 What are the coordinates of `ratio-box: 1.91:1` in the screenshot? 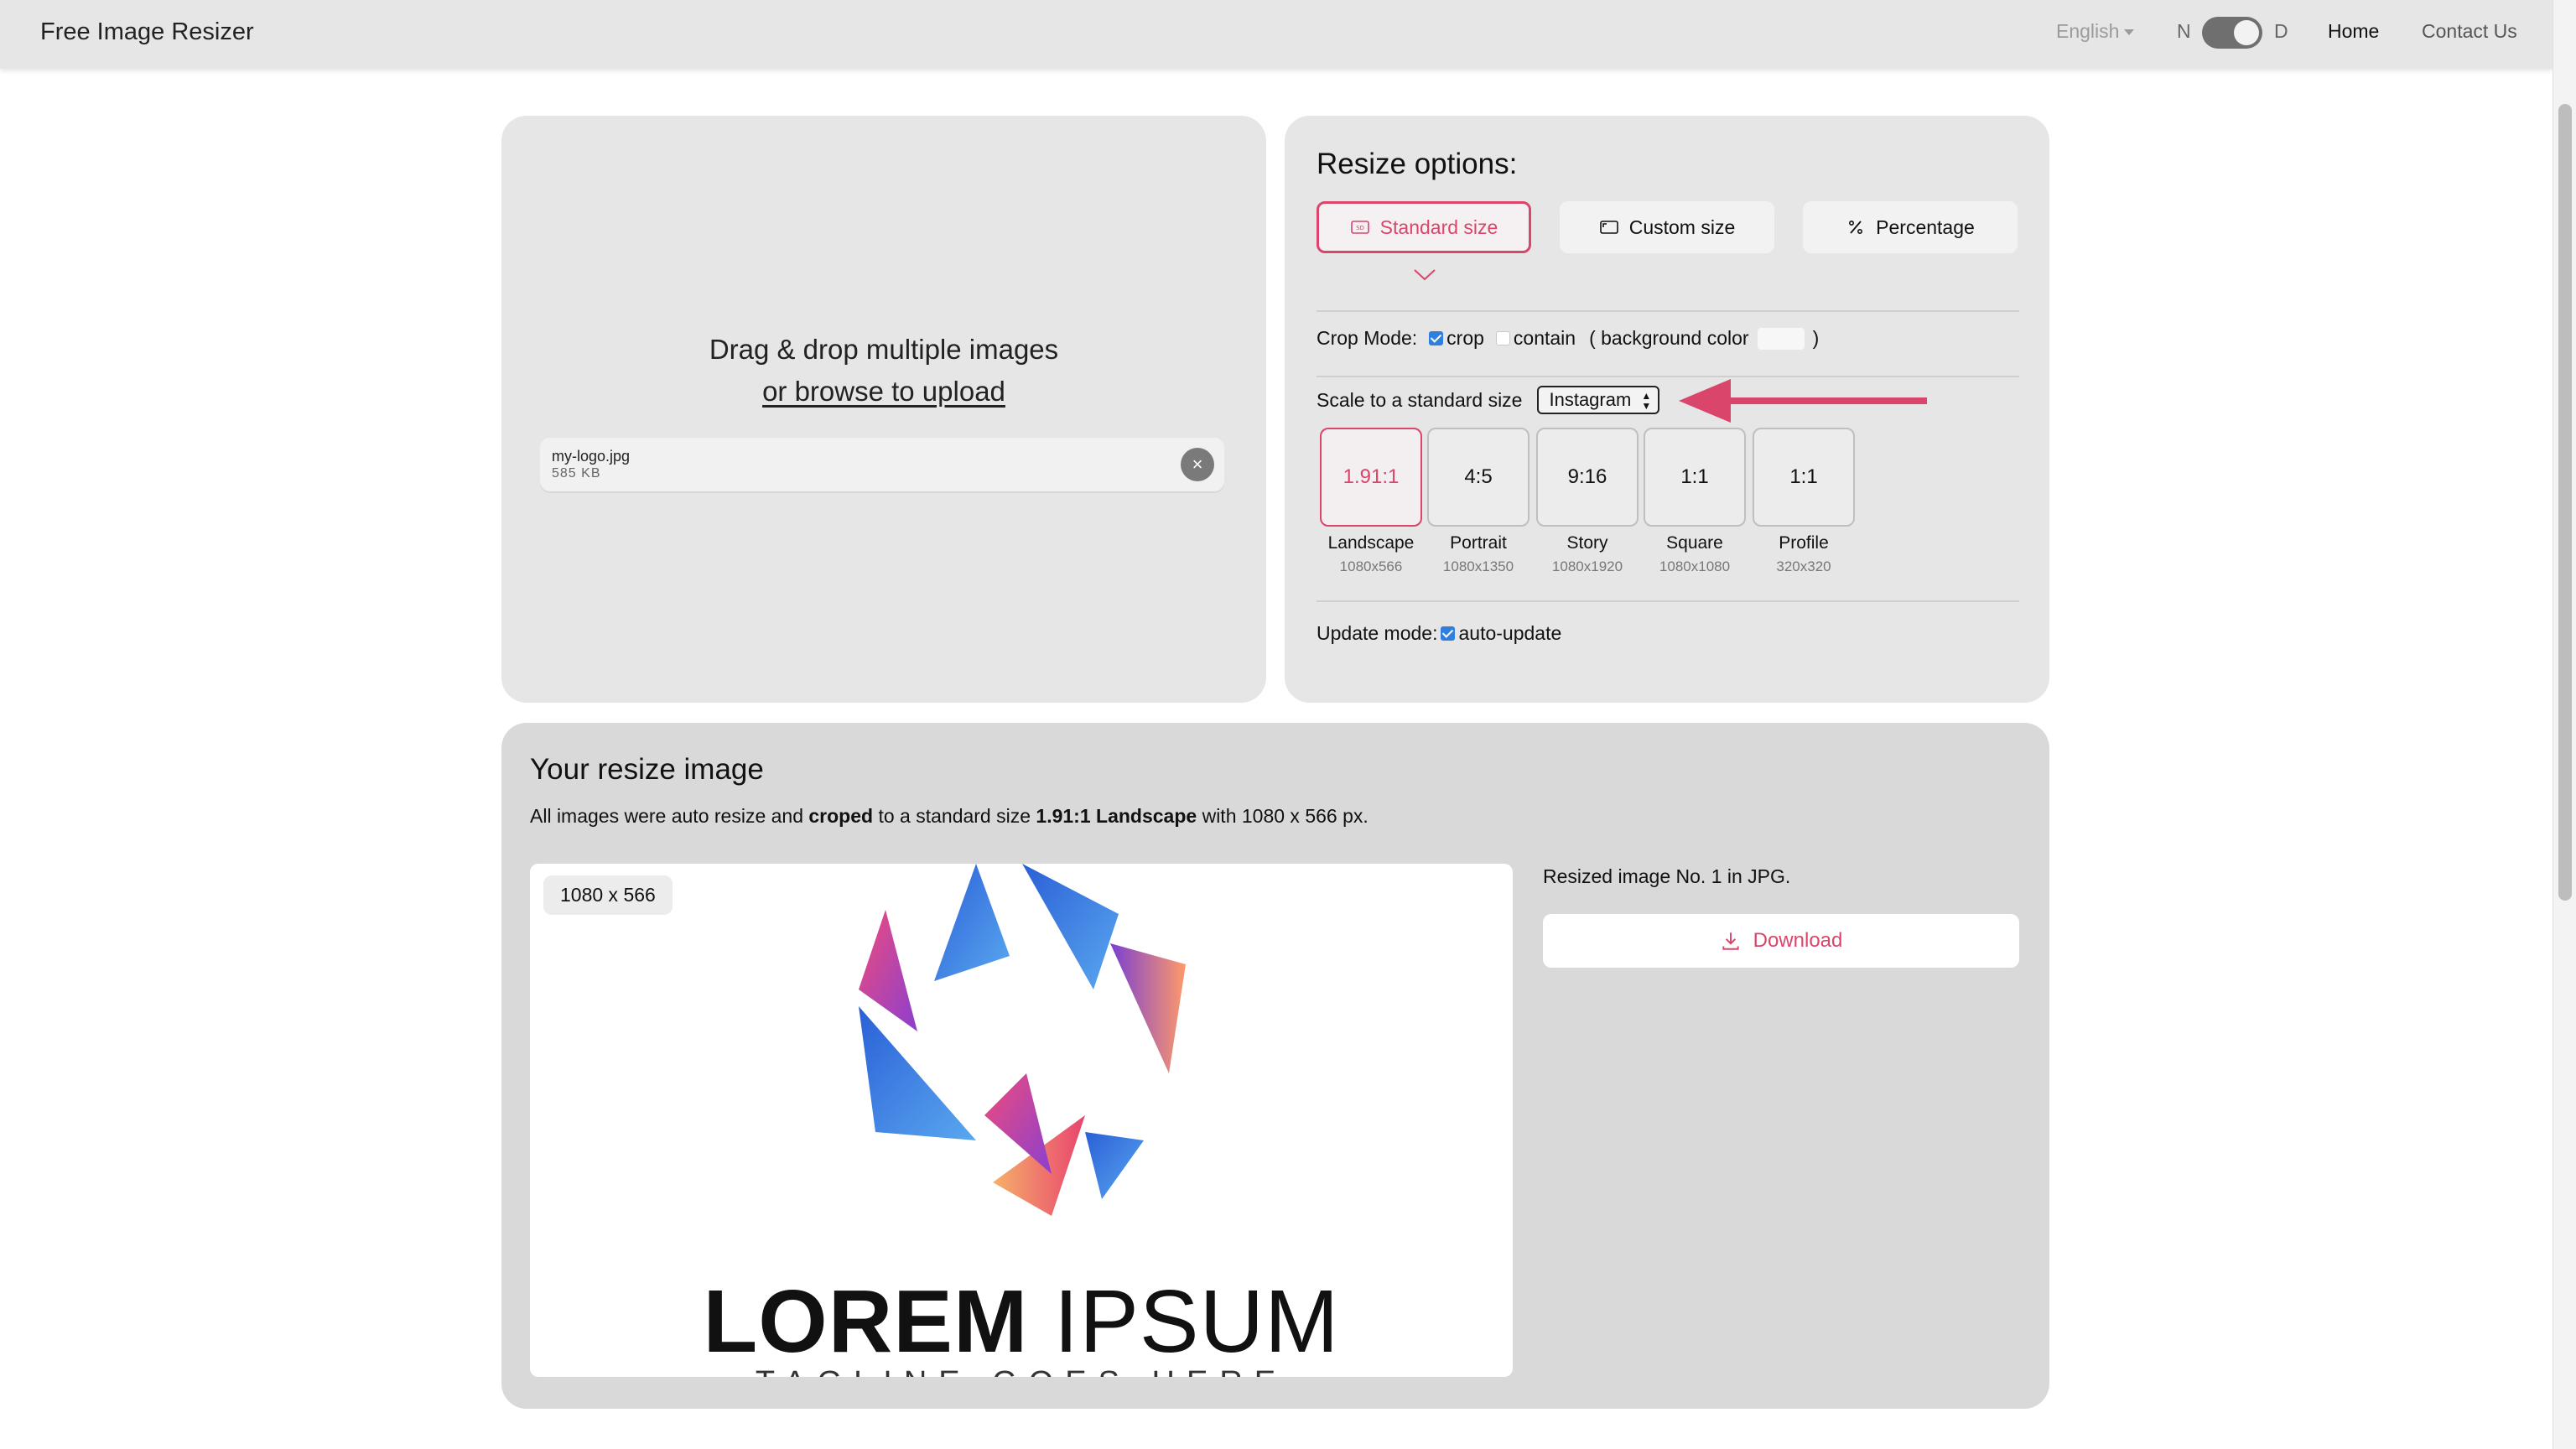 It's located at (1371, 477).